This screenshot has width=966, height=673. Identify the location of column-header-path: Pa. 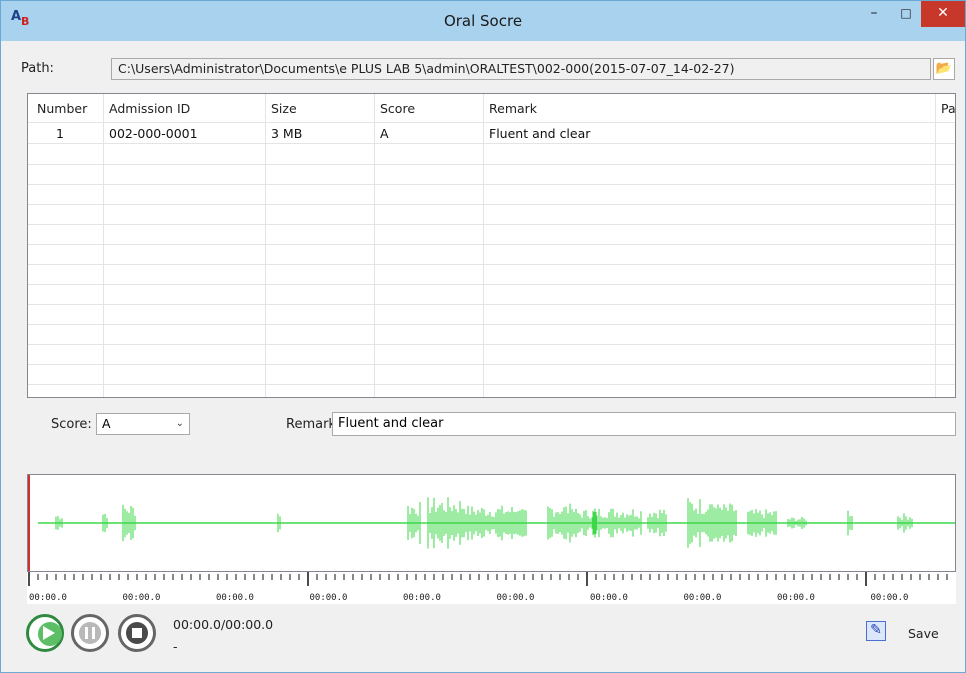
(945, 107).